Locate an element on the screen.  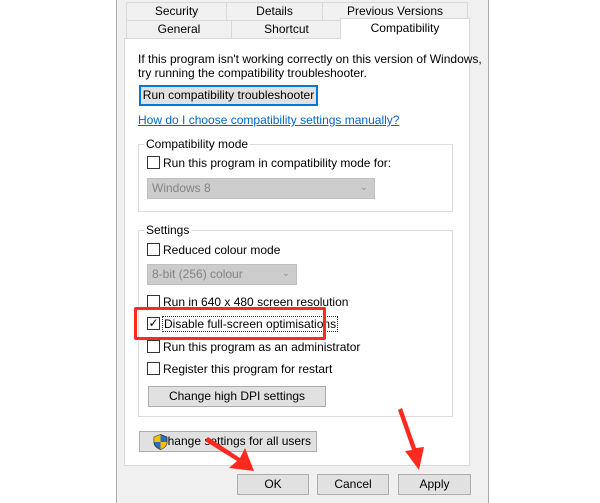
arrow-to-ok-icon is located at coordinates (229, 454).